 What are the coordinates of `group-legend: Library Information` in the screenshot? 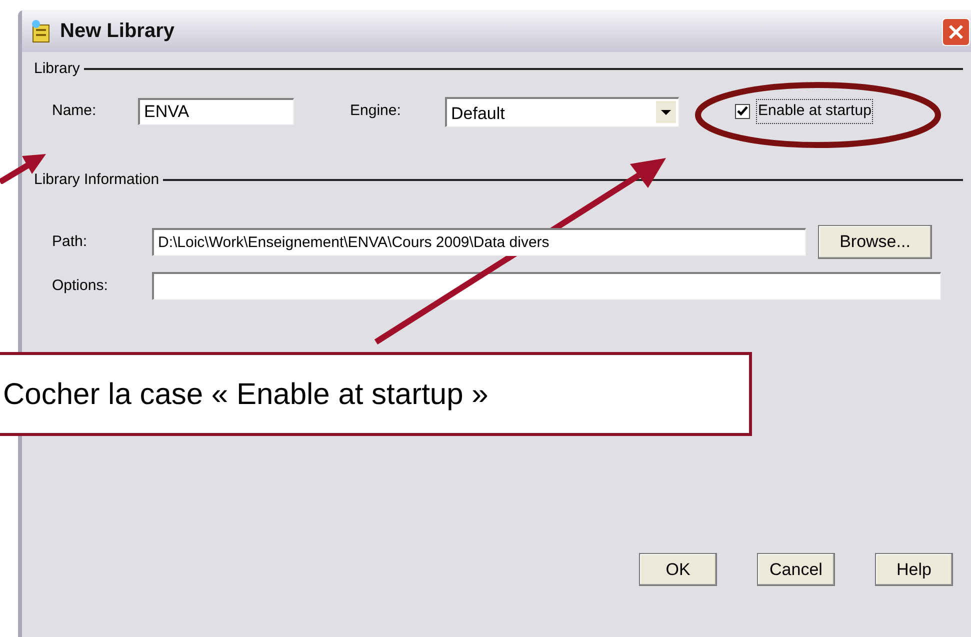 It's located at (97, 179).